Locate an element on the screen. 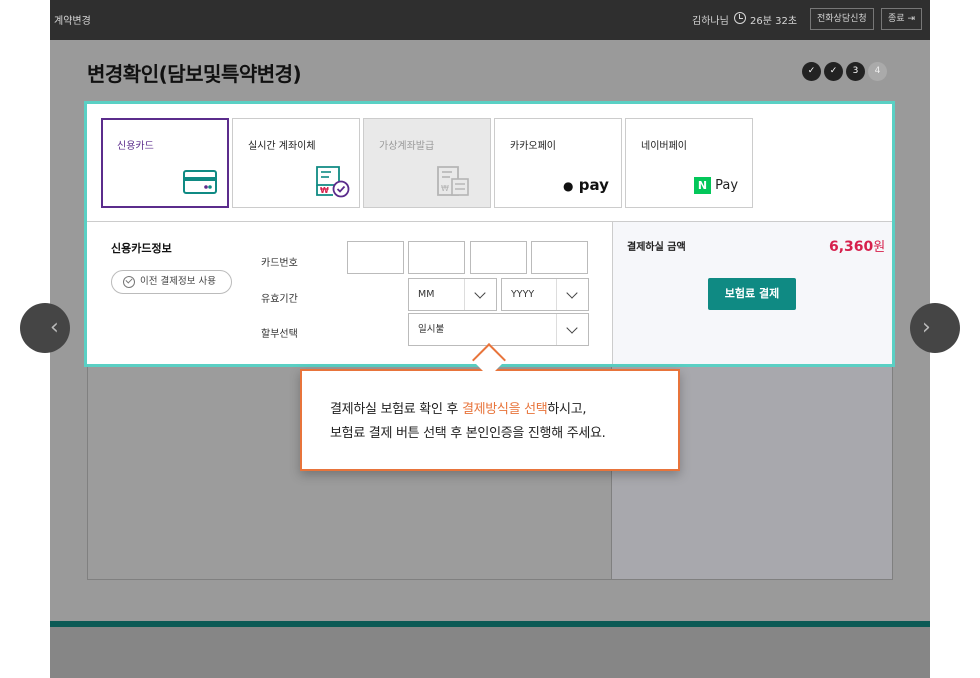 The image size is (980, 678). step-4: 4 is located at coordinates (877, 71).